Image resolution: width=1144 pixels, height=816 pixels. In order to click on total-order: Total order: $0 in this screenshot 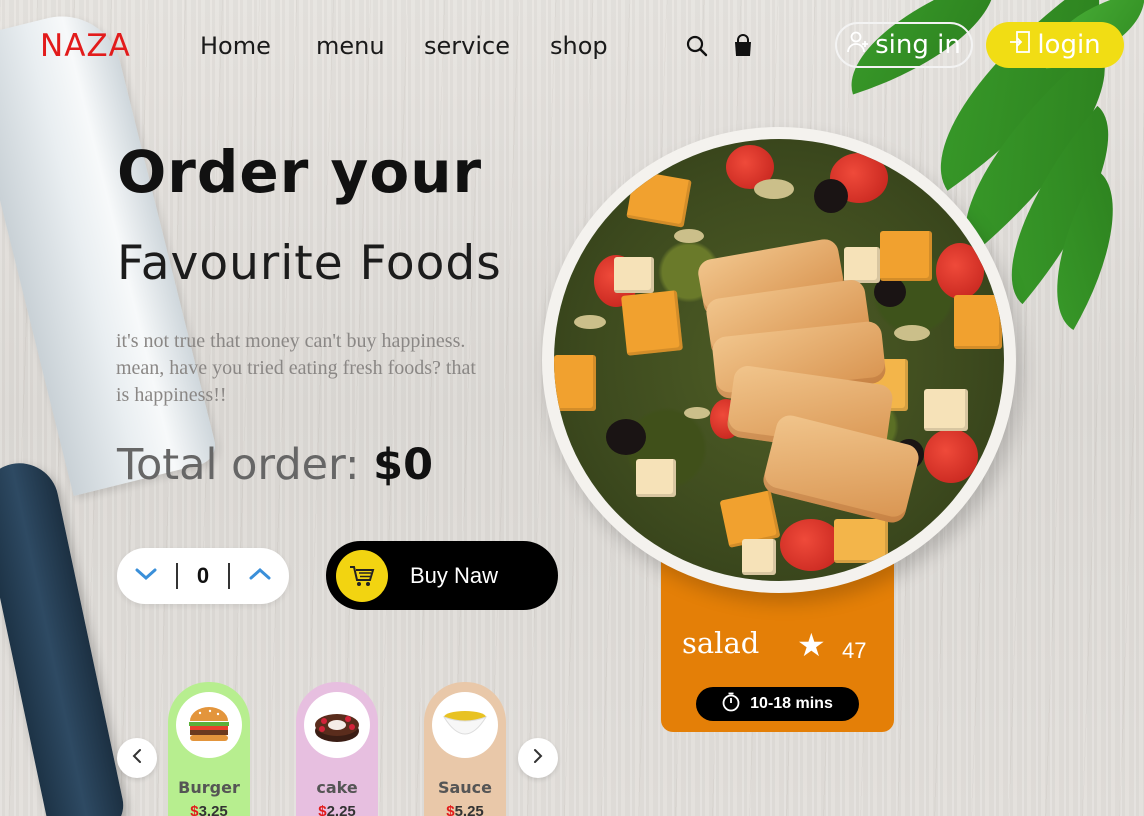, I will do `click(275, 465)`.